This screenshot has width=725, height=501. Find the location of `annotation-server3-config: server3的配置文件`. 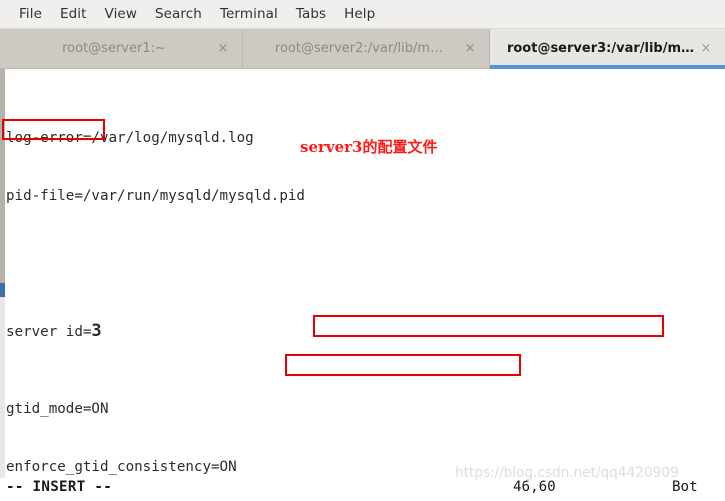

annotation-server3-config: server3的配置文件 is located at coordinates (369, 147).